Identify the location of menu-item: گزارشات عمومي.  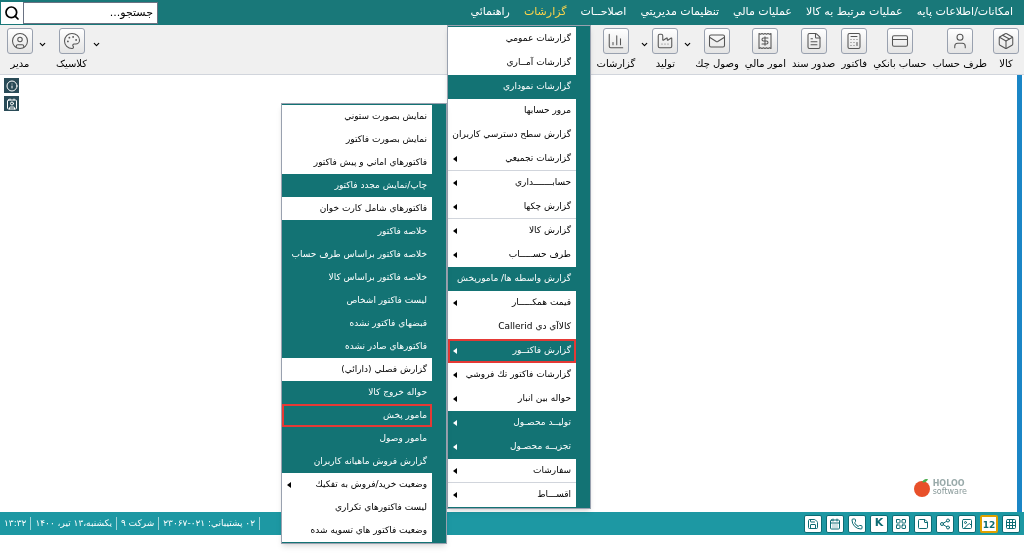
(512, 39).